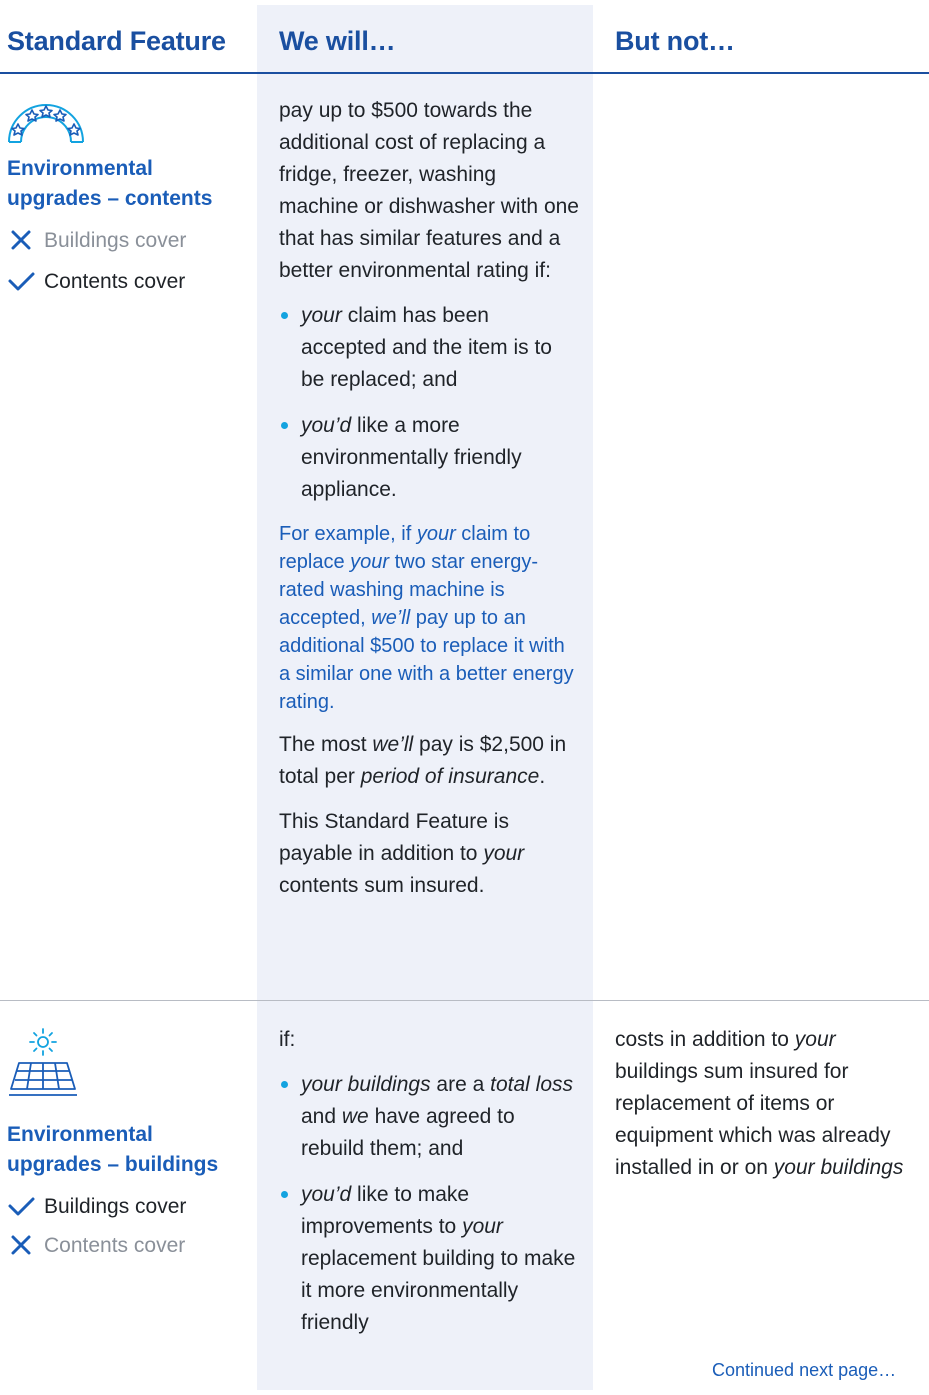 This screenshot has height=1395, width=929. Describe the element at coordinates (705, 1039) in the screenshot. I see `text: costs in addition to` at that location.